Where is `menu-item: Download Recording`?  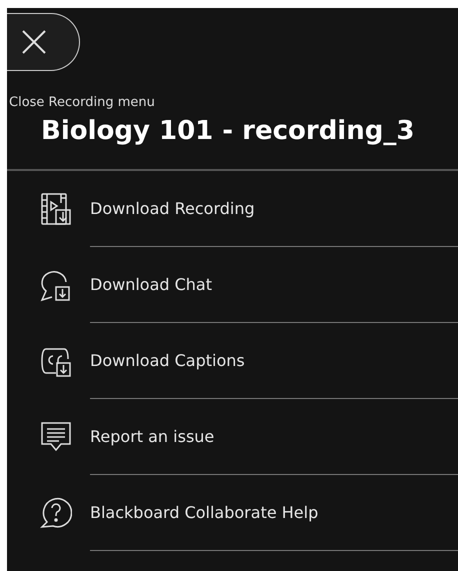
menu-item: Download Recording is located at coordinates (172, 208).